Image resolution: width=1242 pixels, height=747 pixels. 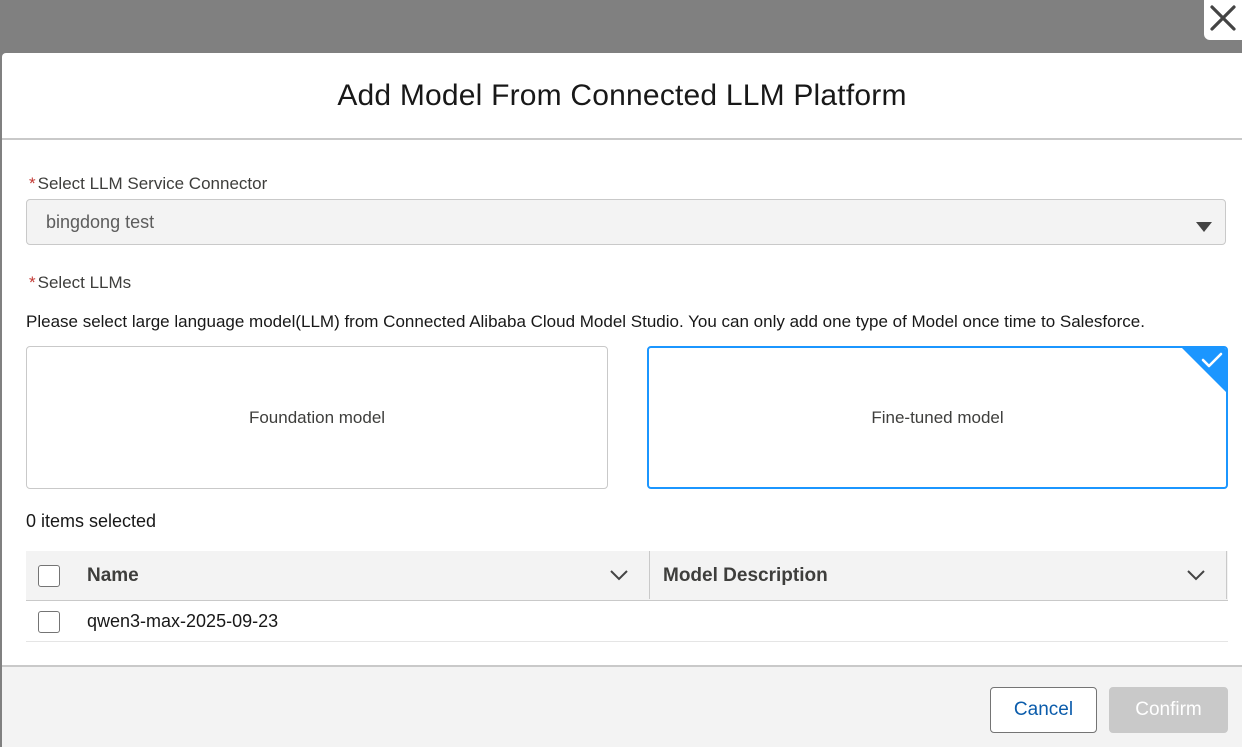 I want to click on modal-footer: Cancel Confirm, so click(x=622, y=706).